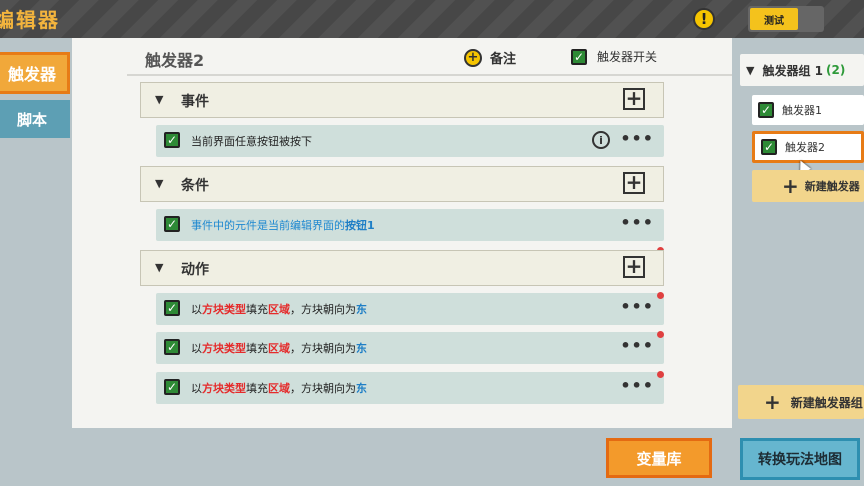  I want to click on trigger-list-item-selected: ✓ 触发器2, so click(808, 147).